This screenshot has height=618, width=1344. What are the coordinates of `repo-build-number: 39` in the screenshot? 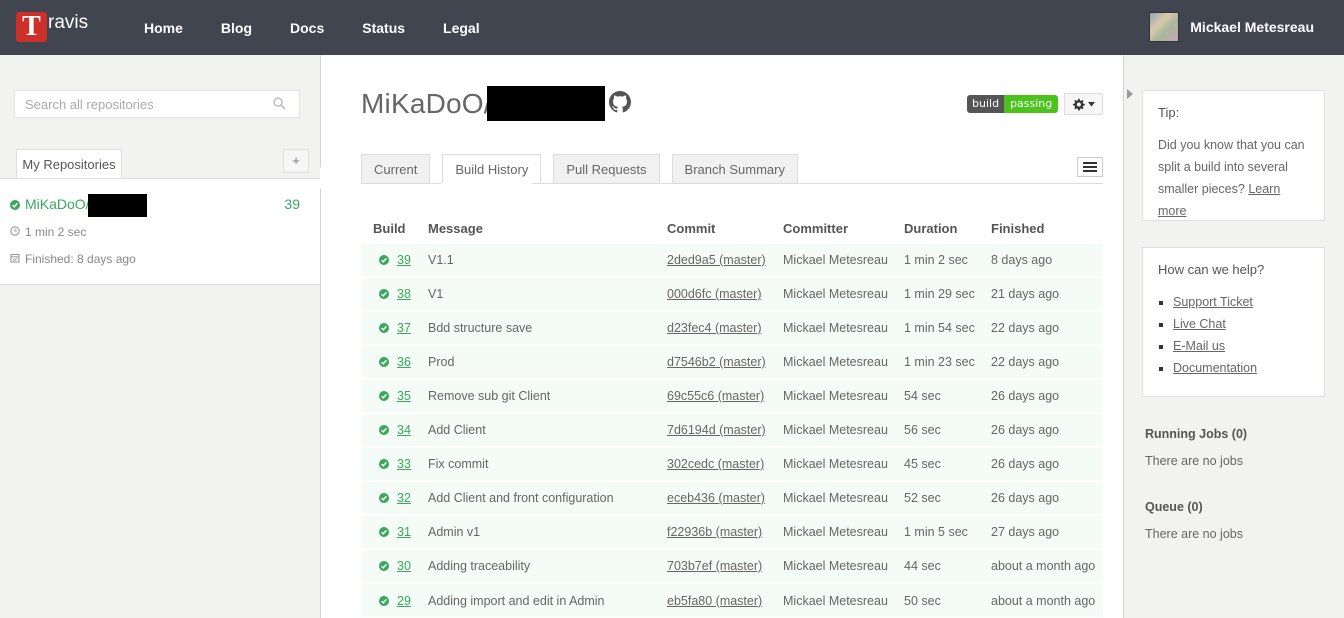 It's located at (292, 204).